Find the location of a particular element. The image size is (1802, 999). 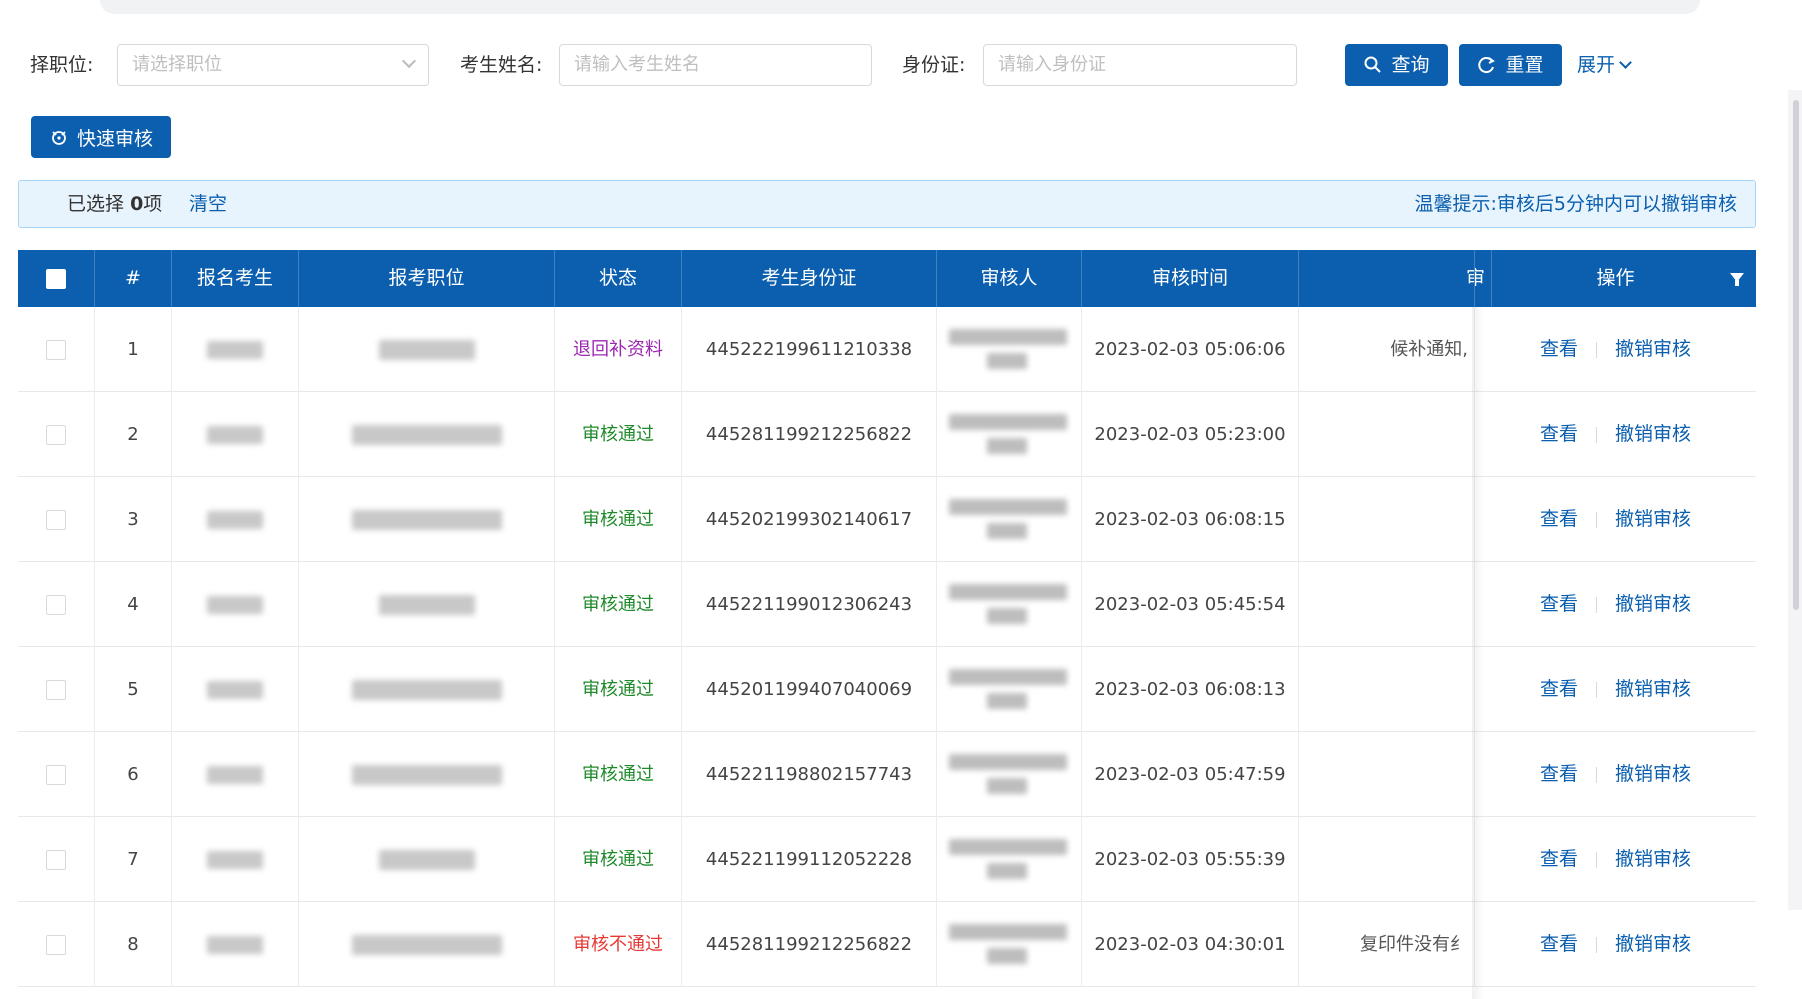

id-input: 请输入身份证 is located at coordinates (1140, 65).